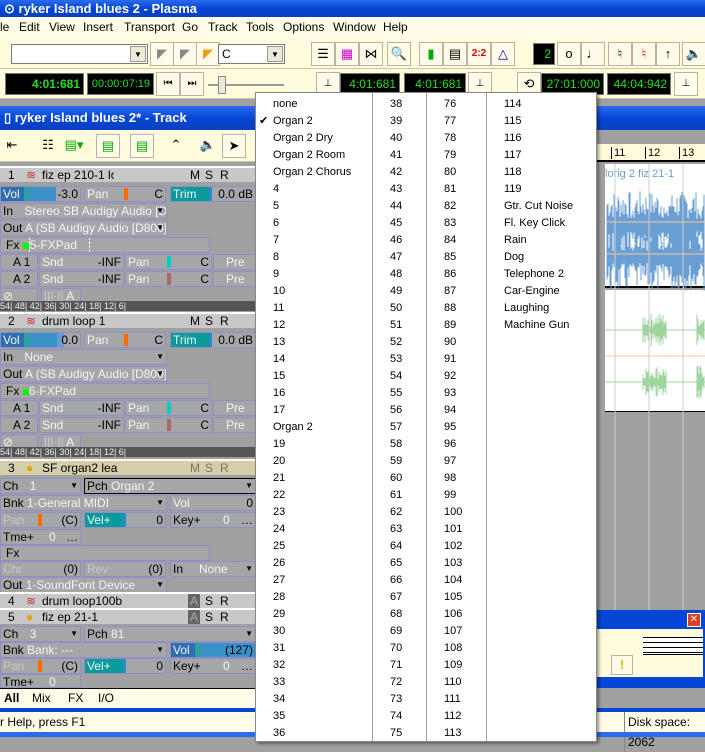 The height and width of the screenshot is (752, 705). What do you see at coordinates (70, 617) in the screenshot?
I see `track-name: fiz ep 21-1` at bounding box center [70, 617].